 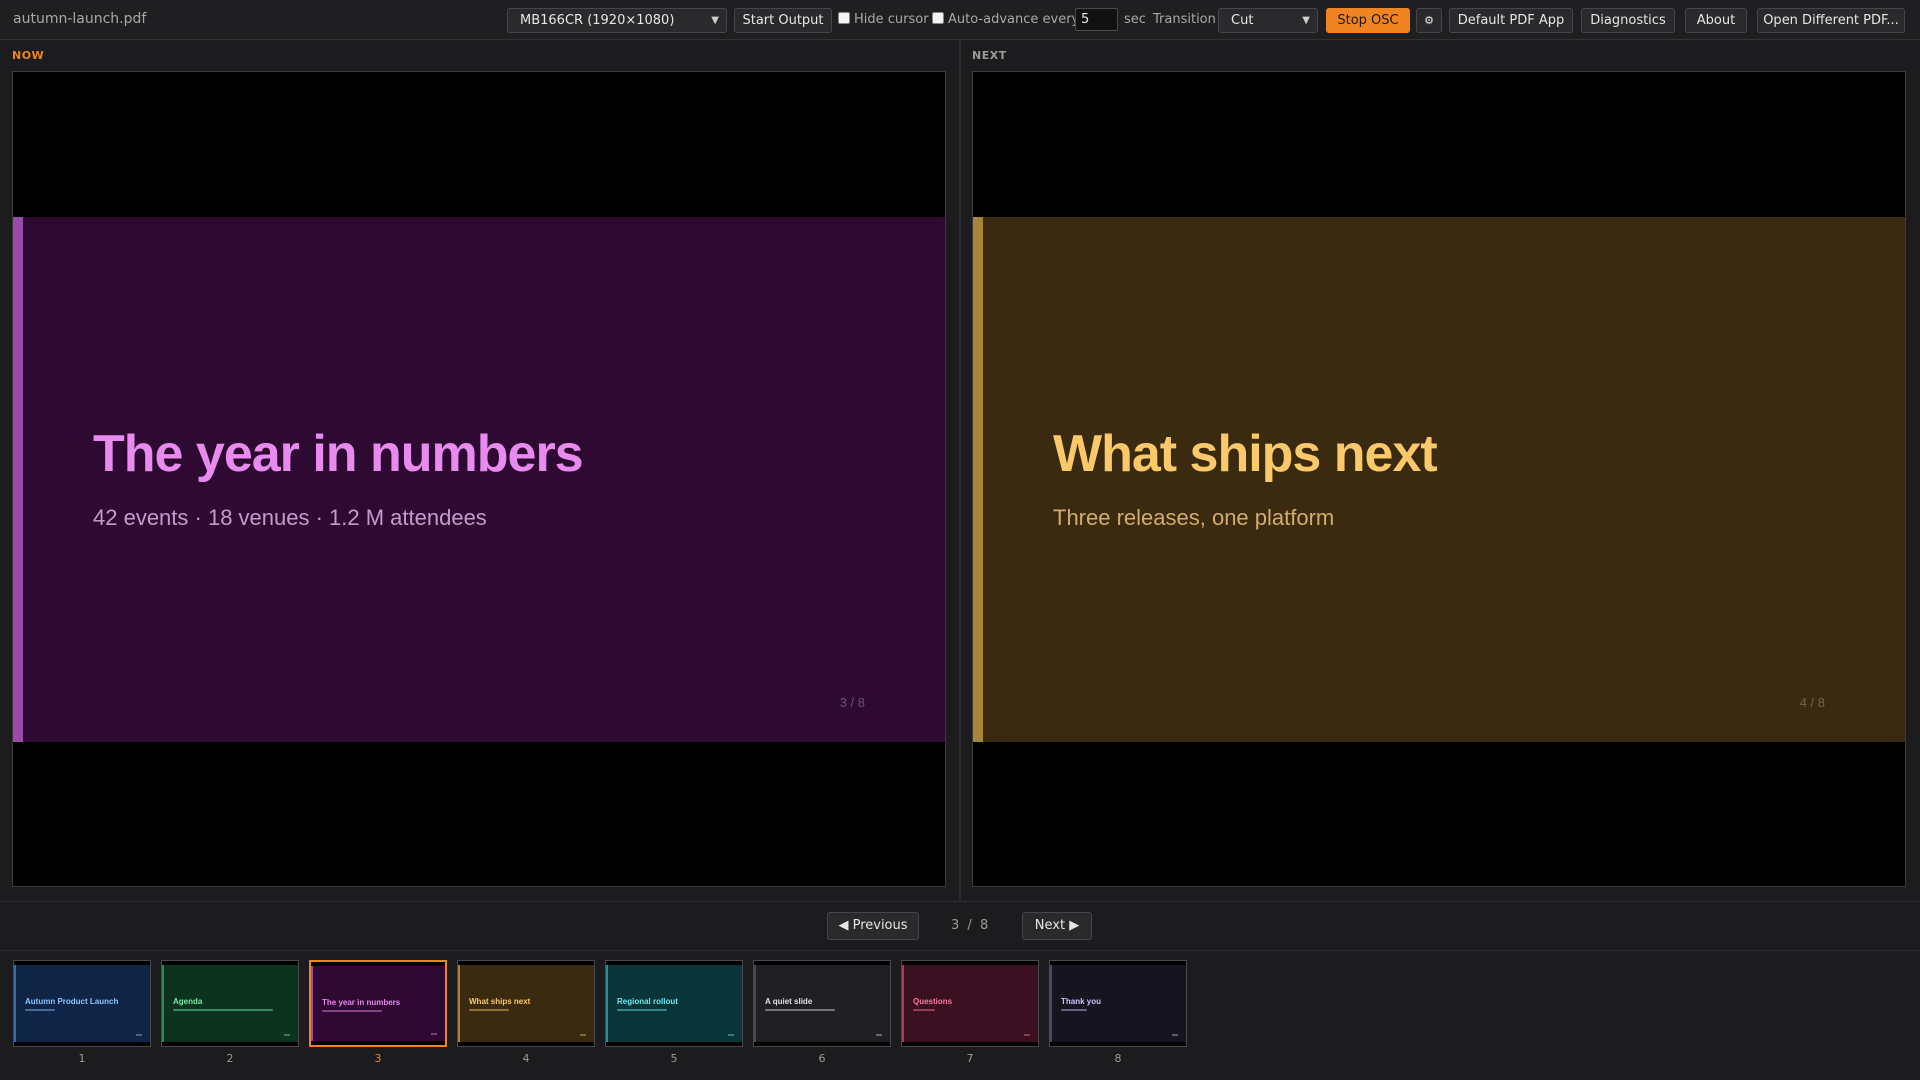 I want to click on slide-counter: 3 / 8, so click(x=969, y=925).